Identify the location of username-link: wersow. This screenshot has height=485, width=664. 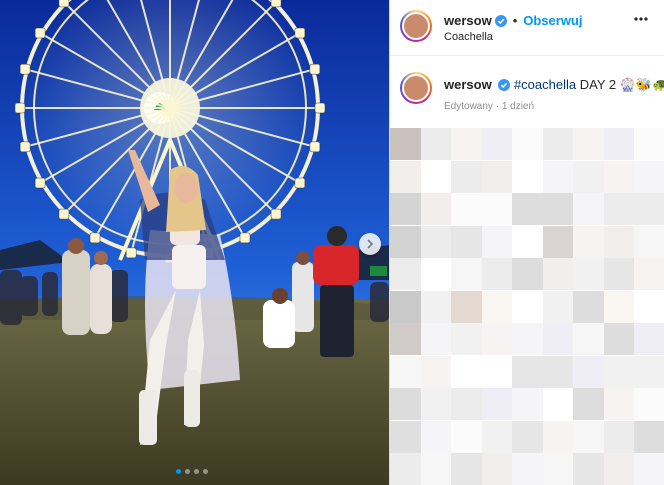
(468, 20).